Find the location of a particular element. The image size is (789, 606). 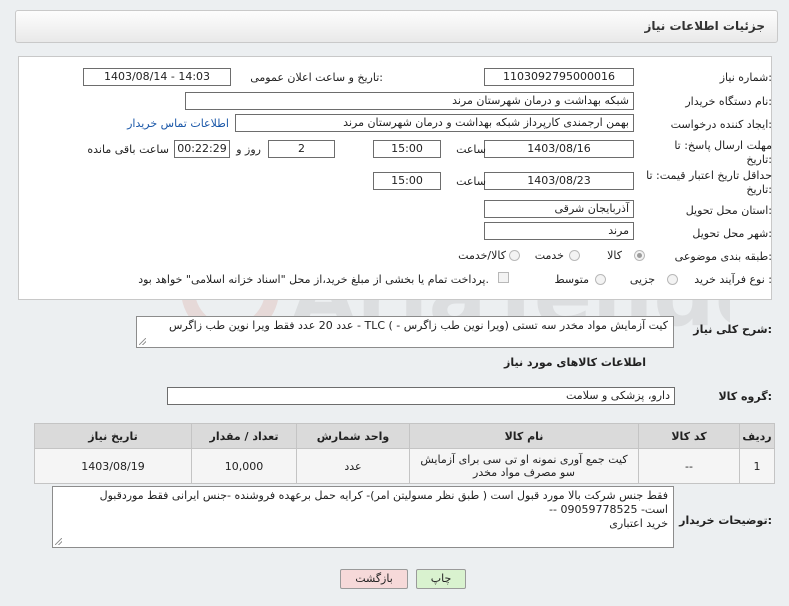

deadline-date-field: 1403/08/16 is located at coordinates (559, 149).